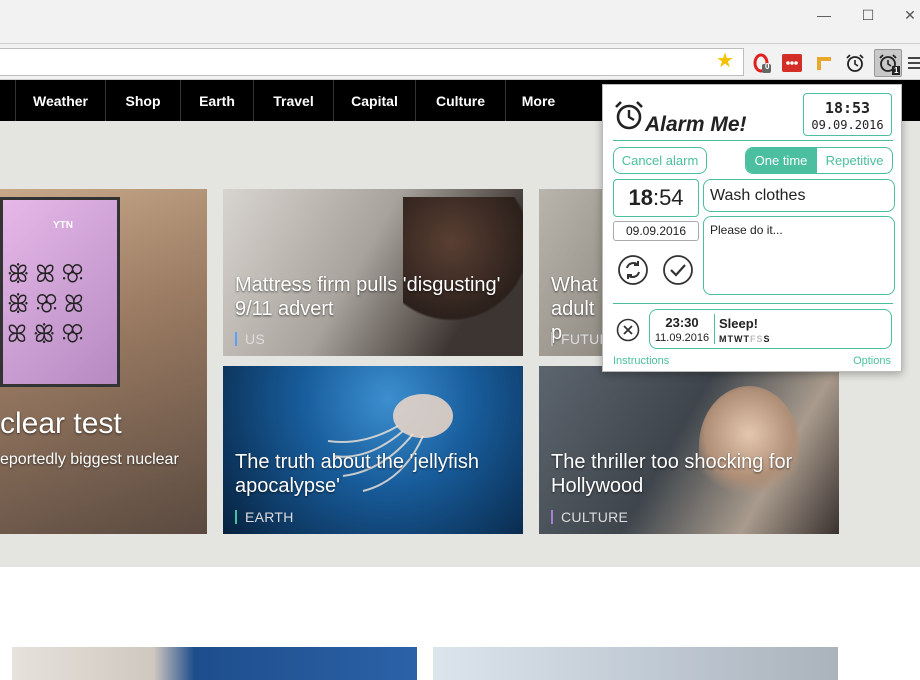 The width and height of the screenshot is (920, 680). I want to click on current-time-box: 18:53 09.09.2016, so click(847, 114).